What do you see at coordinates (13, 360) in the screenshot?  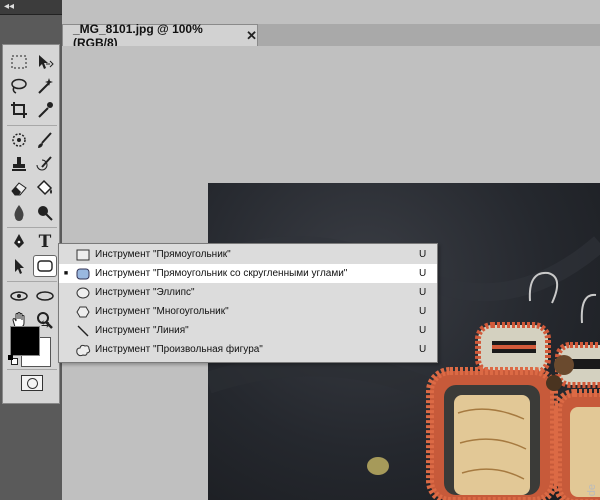 I see `default-colors-icon` at bounding box center [13, 360].